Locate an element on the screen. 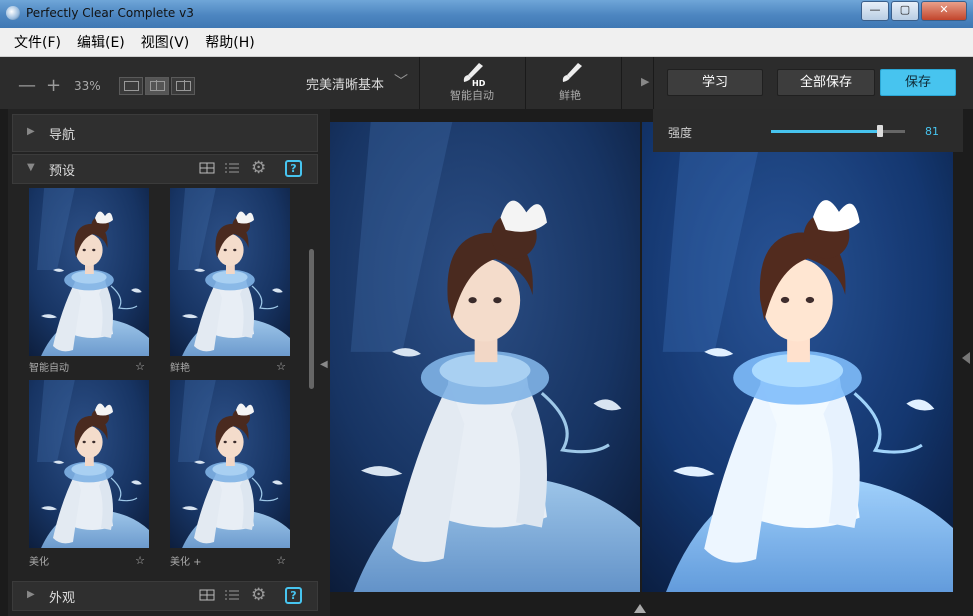  presets-section: ▼ 预设 ⚙ ? is located at coordinates (165, 169).